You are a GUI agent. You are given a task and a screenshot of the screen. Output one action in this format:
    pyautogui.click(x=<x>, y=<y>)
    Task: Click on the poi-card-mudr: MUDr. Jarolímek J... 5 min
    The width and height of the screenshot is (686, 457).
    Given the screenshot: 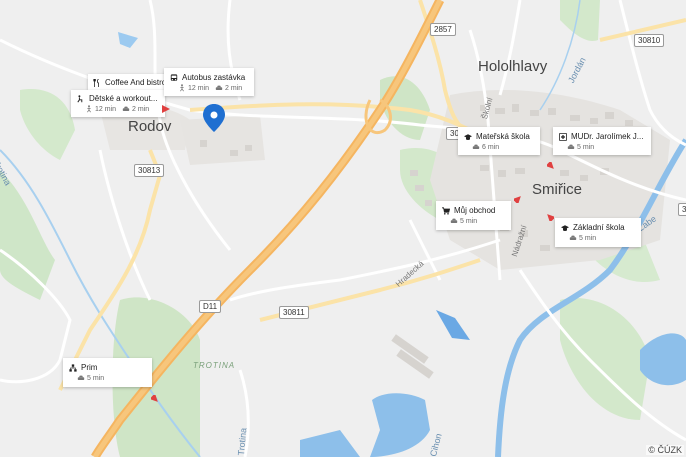 What is the action you would take?
    pyautogui.click(x=602, y=141)
    